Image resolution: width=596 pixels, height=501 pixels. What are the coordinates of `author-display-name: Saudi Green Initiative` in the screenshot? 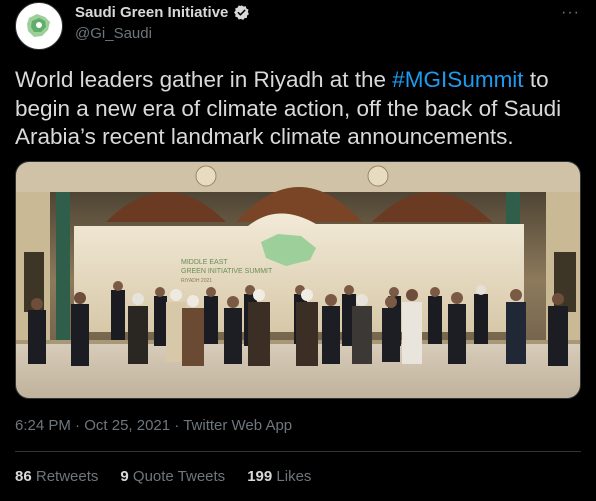 It's located at (151, 12).